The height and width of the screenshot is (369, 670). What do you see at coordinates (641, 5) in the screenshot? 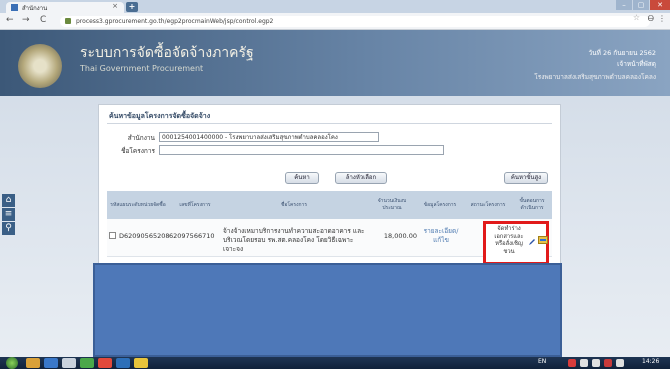
I see `window-maximize-button: ▢` at bounding box center [641, 5].